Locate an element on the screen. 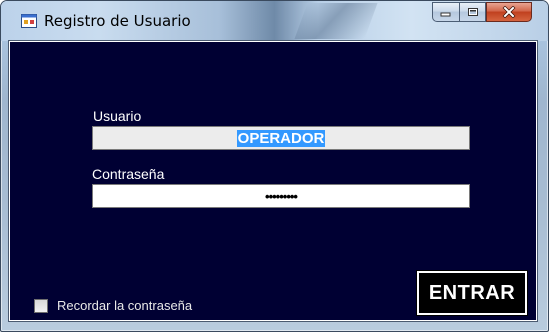  password-input: ••••••••• is located at coordinates (281, 196).